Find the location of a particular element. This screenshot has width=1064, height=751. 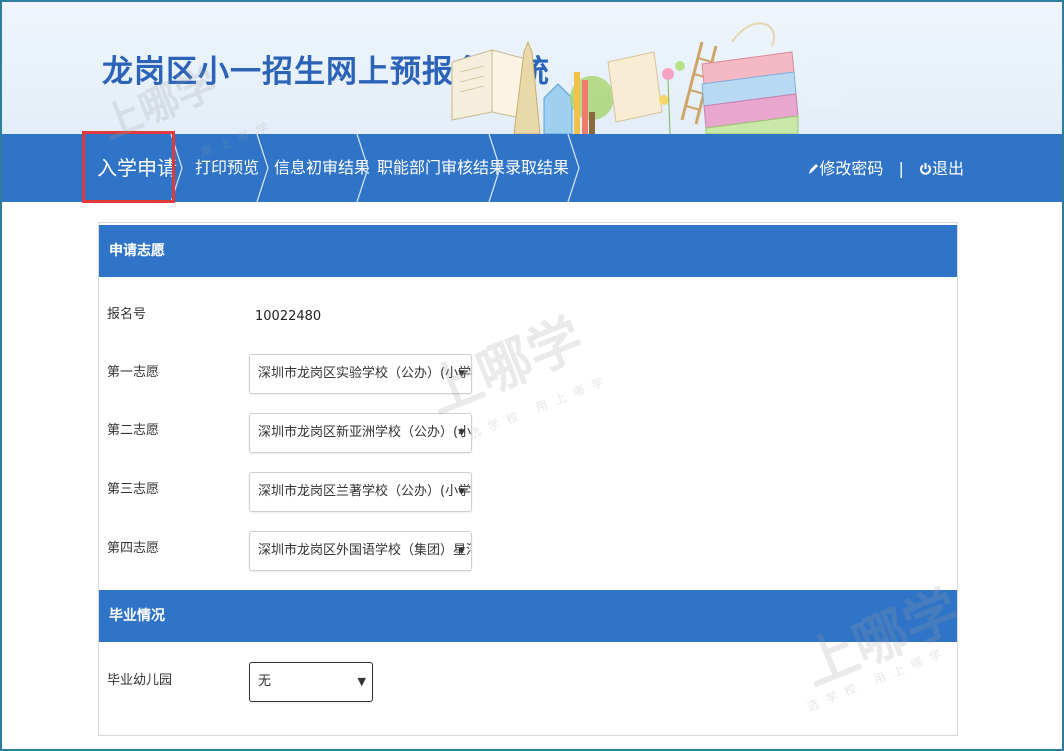

choice-1-select: 深圳市龙岗区实验学校（公办）(小学部) ▼ is located at coordinates (360, 374).